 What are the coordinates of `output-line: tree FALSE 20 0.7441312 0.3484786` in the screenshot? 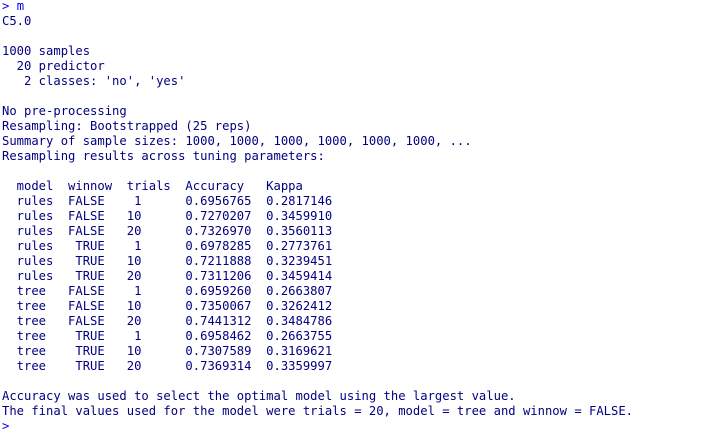 It's located at (167, 321).